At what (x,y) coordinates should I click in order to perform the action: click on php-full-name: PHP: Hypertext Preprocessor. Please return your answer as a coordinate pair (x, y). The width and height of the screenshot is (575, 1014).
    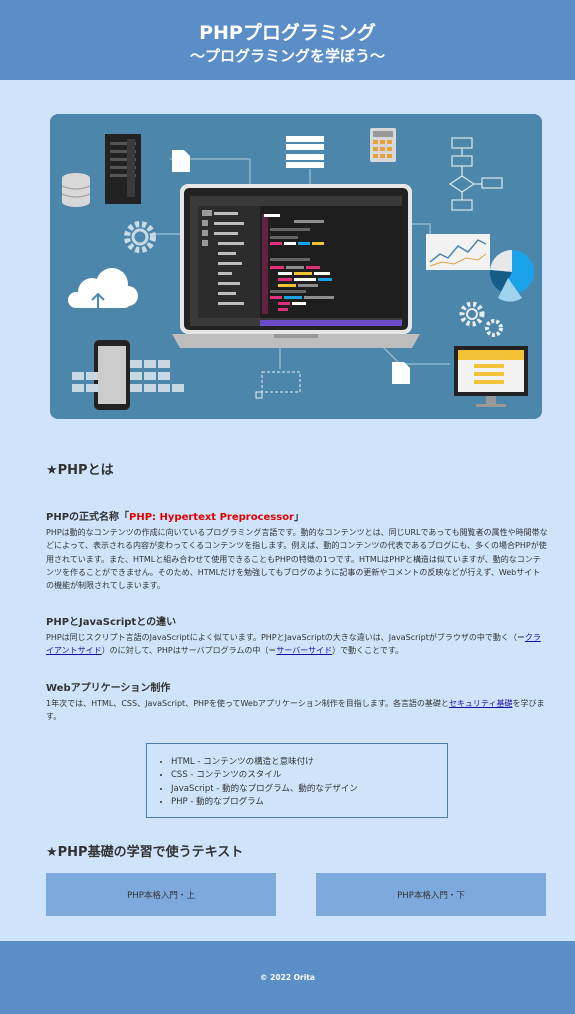
    Looking at the image, I should click on (211, 517).